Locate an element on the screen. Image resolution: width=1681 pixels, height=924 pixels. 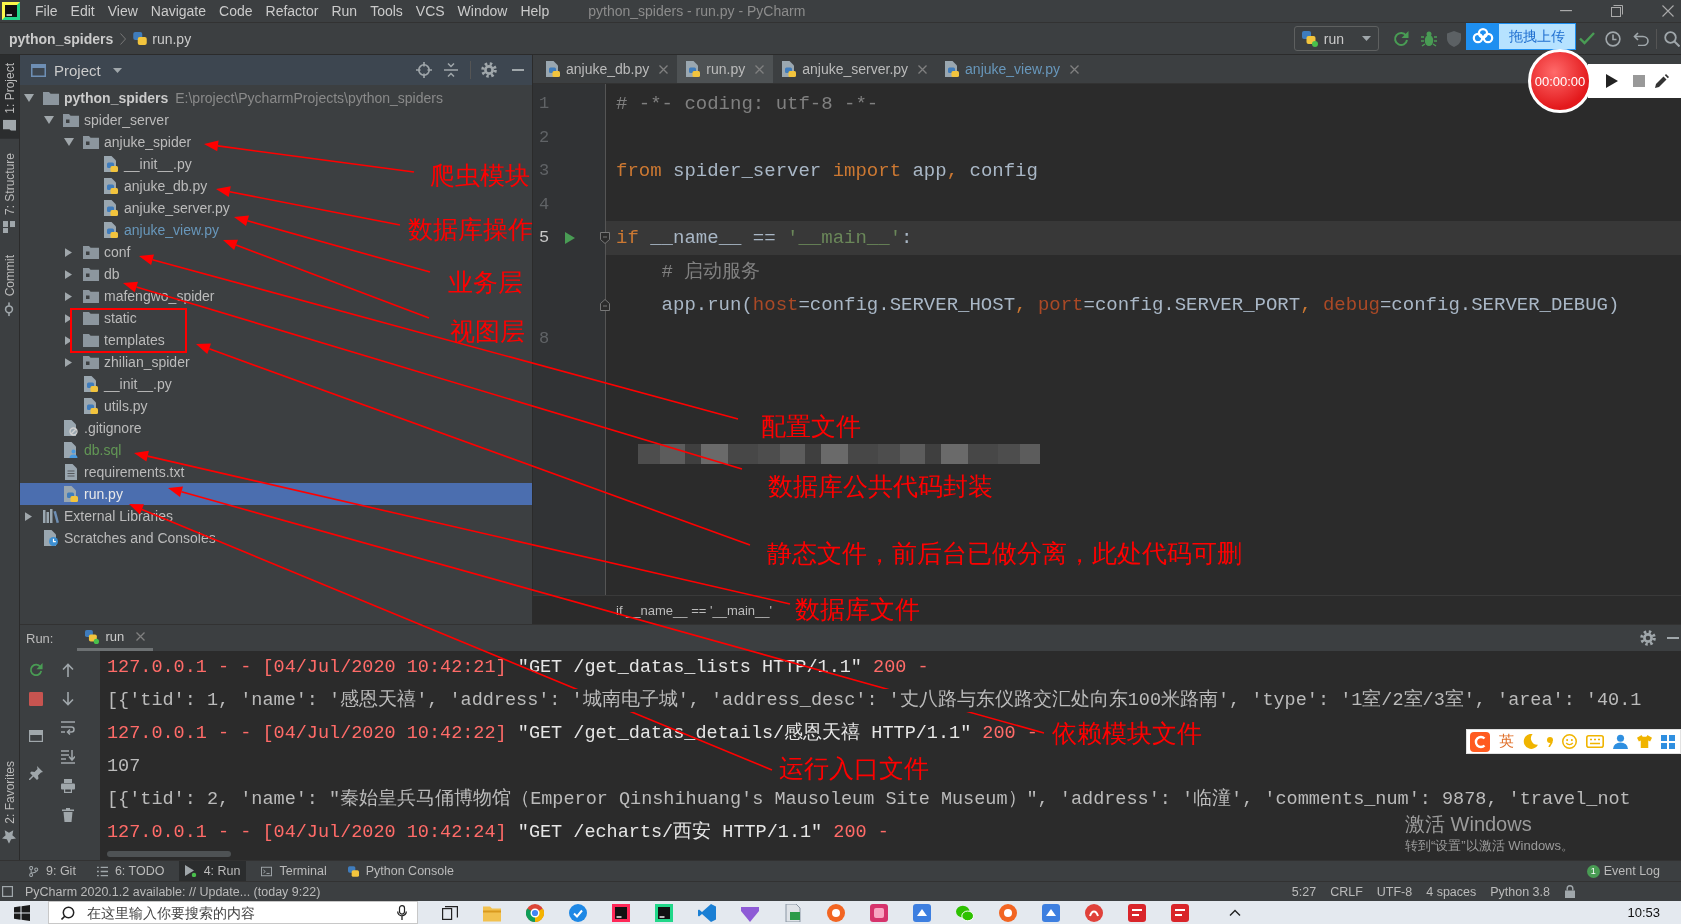
printer-icon is located at coordinates (68, 786).